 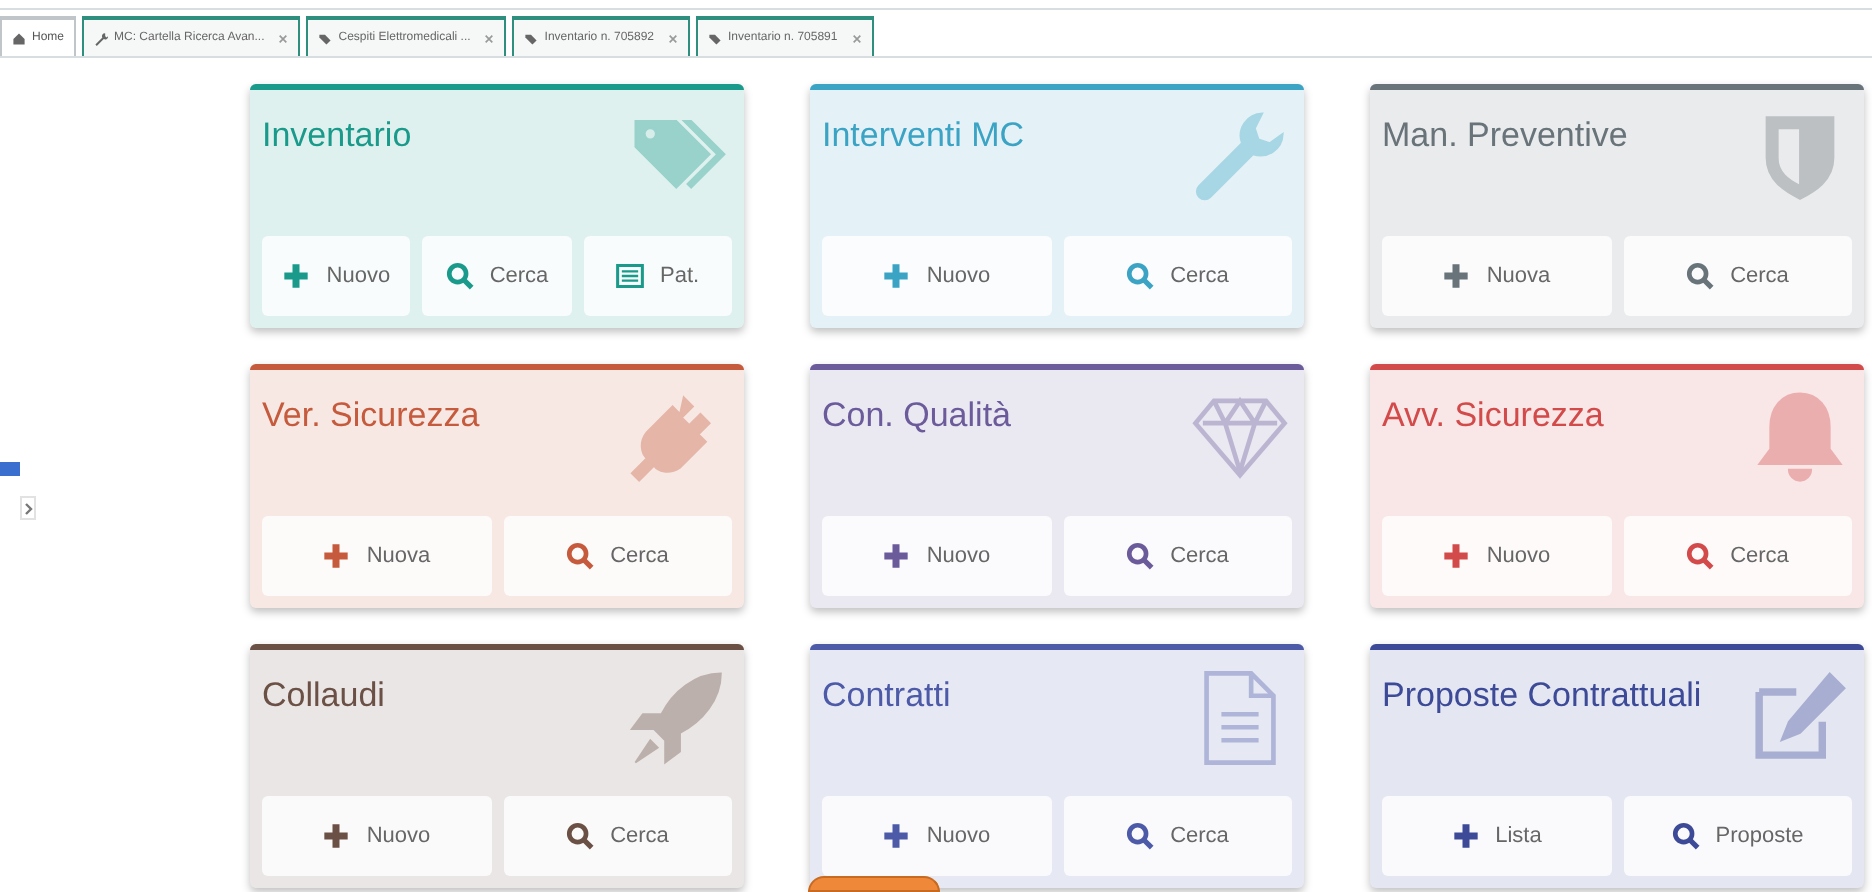 I want to click on floating-action-button, so click(x=874, y=884).